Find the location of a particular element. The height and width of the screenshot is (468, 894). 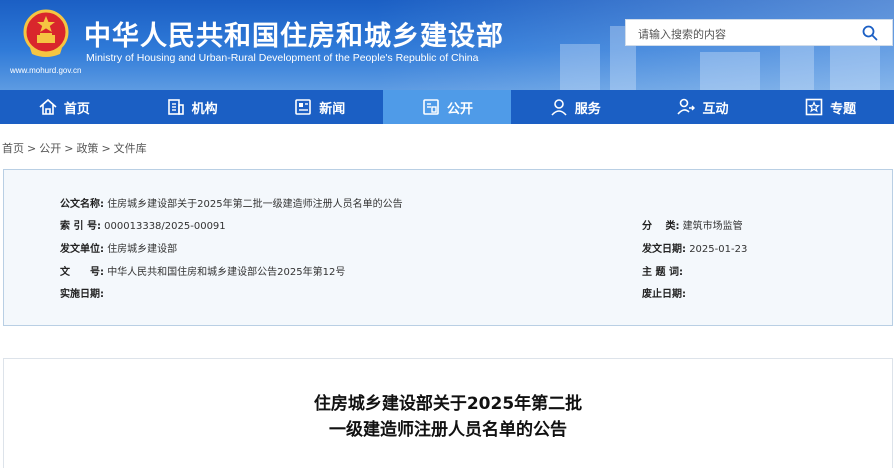

meta-label: 文 号: is located at coordinates (82, 272).